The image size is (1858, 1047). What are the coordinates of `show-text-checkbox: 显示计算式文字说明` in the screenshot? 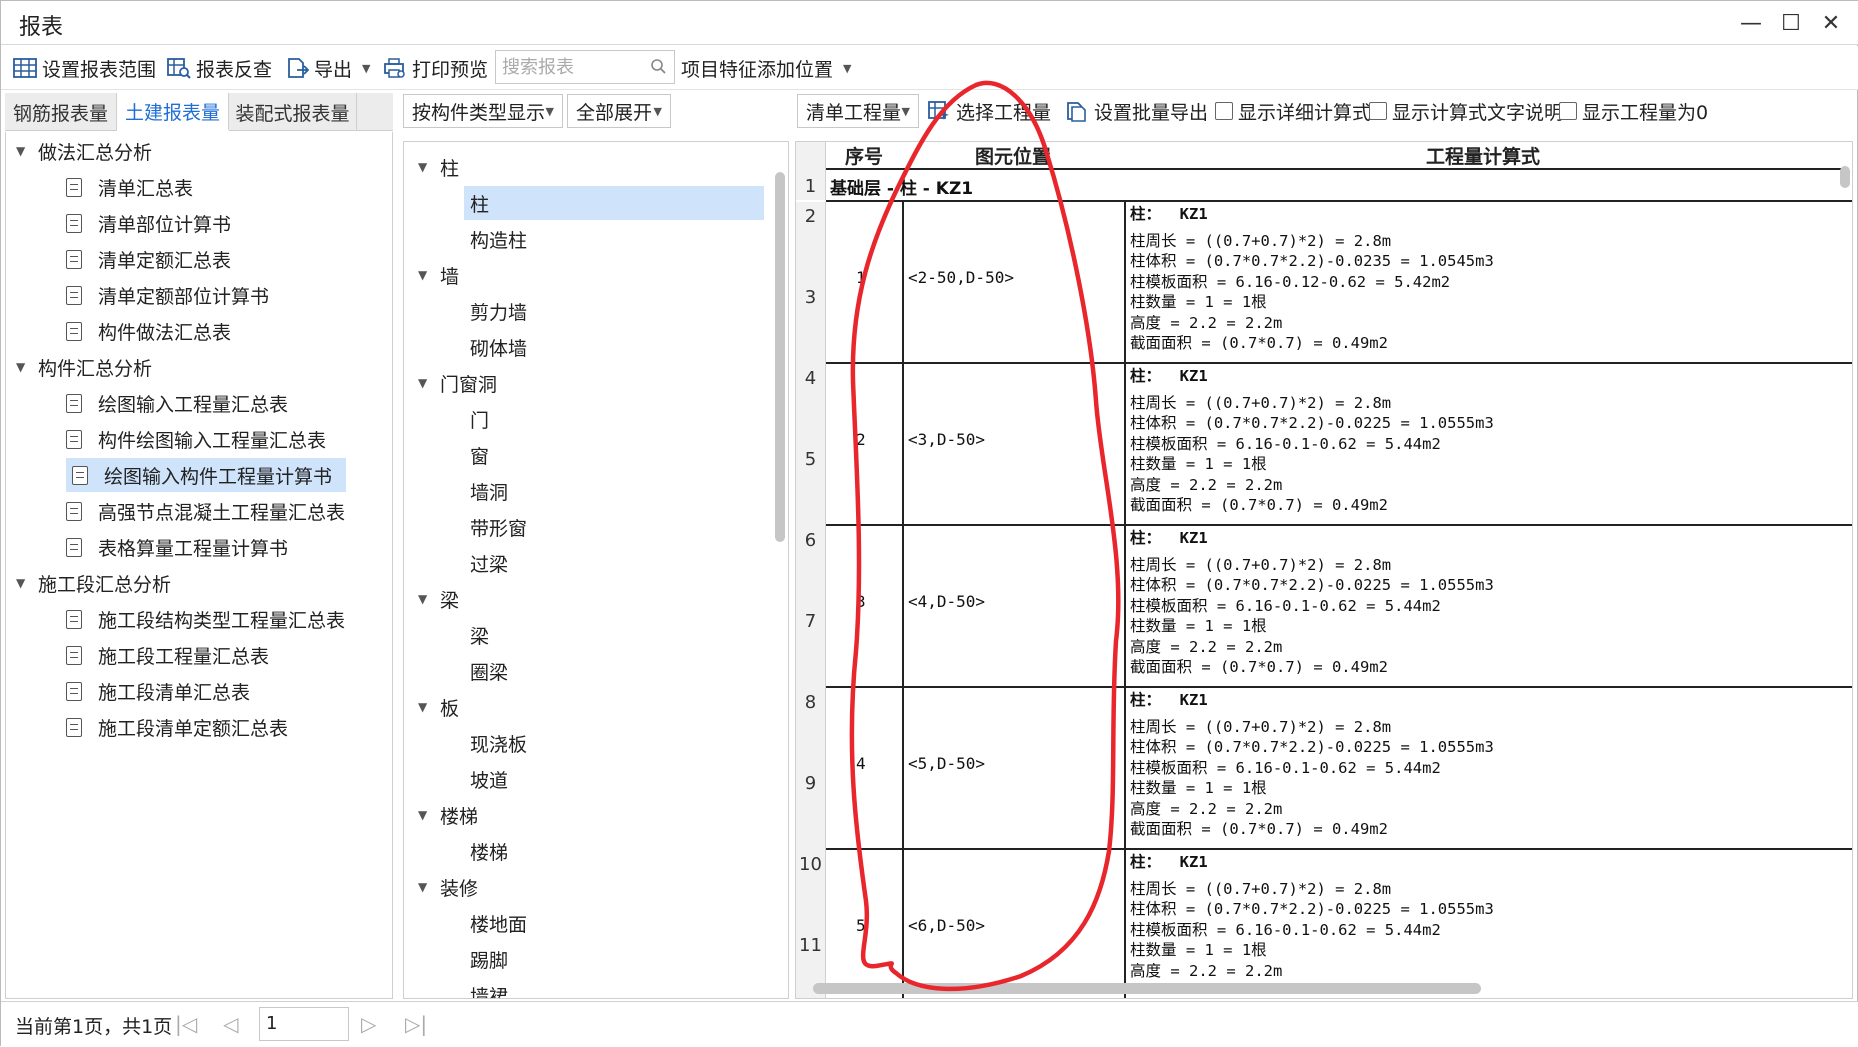 It's located at (1466, 111).